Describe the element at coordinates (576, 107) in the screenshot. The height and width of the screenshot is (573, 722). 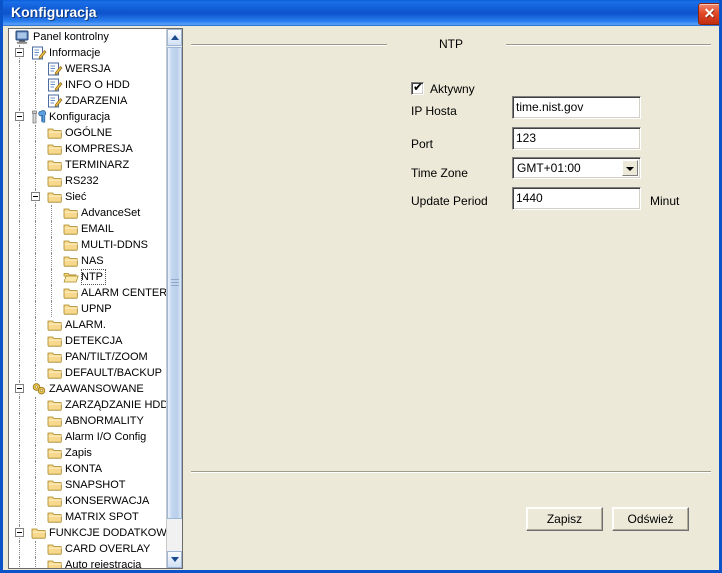
I see `host-input: time.nist.gov` at that location.